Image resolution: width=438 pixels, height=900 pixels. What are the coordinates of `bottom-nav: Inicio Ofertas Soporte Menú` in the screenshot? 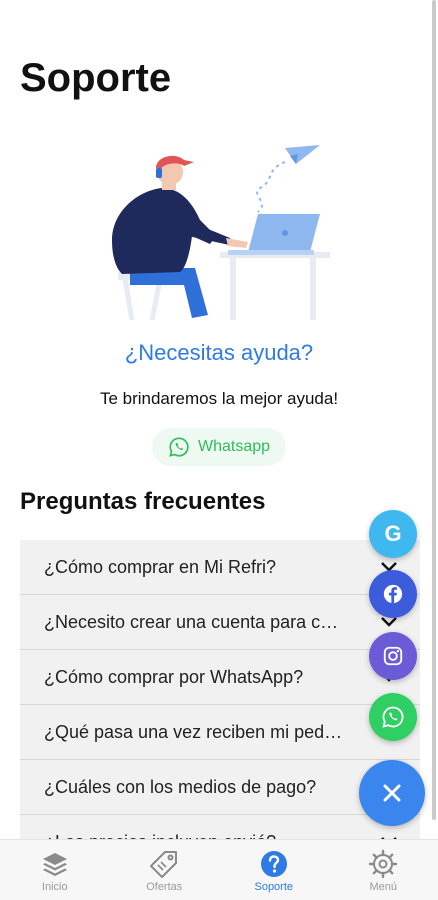 It's located at (219, 869).